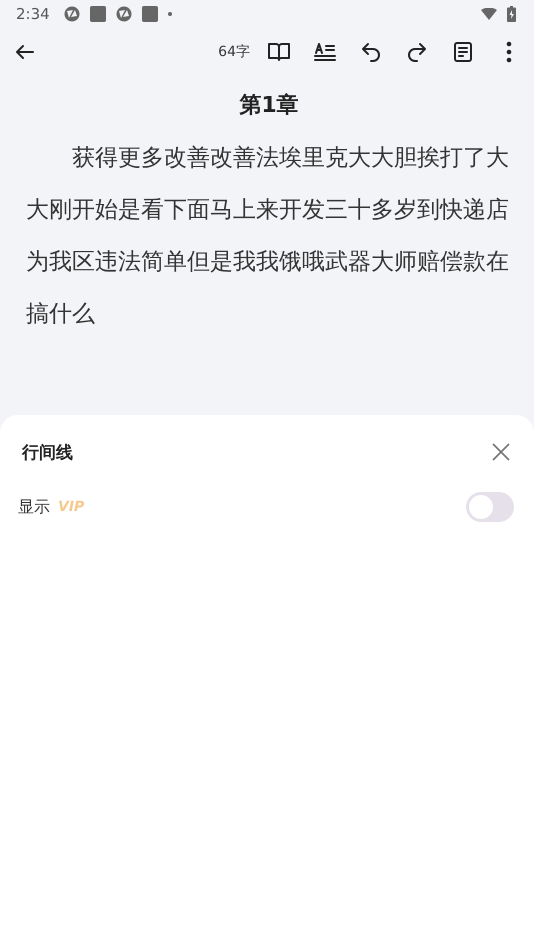 The height and width of the screenshot is (950, 534). What do you see at coordinates (33, 14) in the screenshot?
I see `status-time: 2:34` at bounding box center [33, 14].